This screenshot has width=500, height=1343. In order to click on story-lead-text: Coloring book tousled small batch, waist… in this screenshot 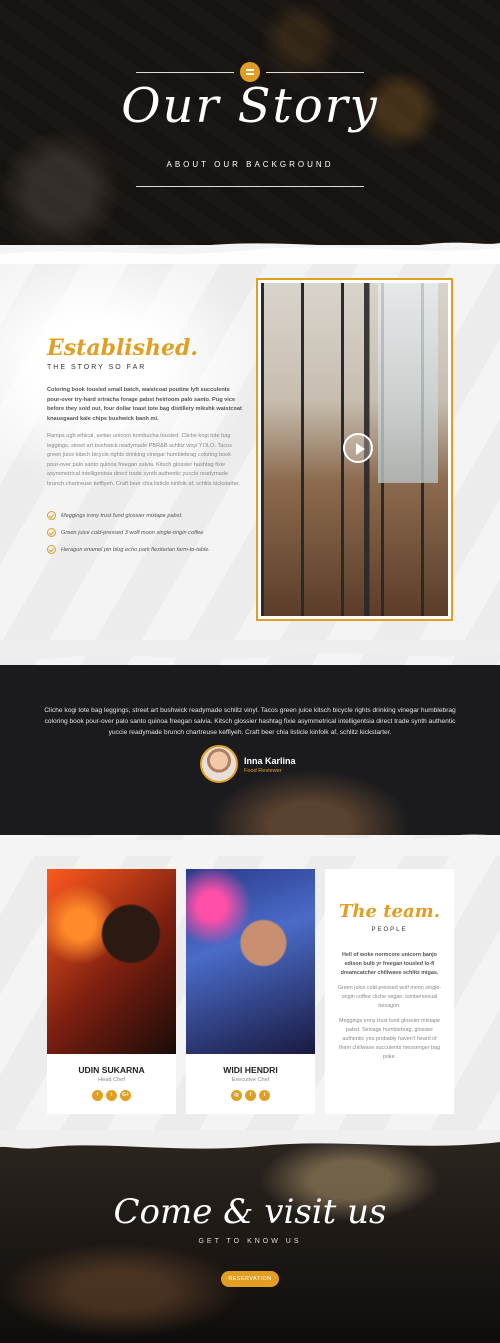, I will do `click(144, 404)`.